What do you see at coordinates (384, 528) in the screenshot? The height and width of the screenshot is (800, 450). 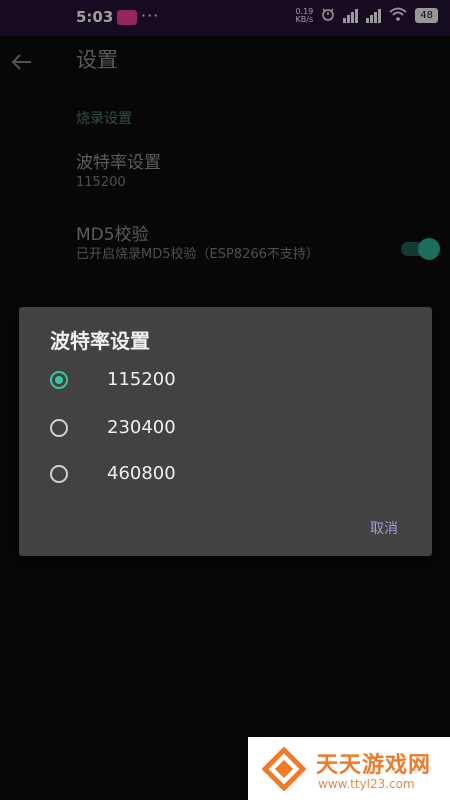 I see `cancel-button: 取消` at bounding box center [384, 528].